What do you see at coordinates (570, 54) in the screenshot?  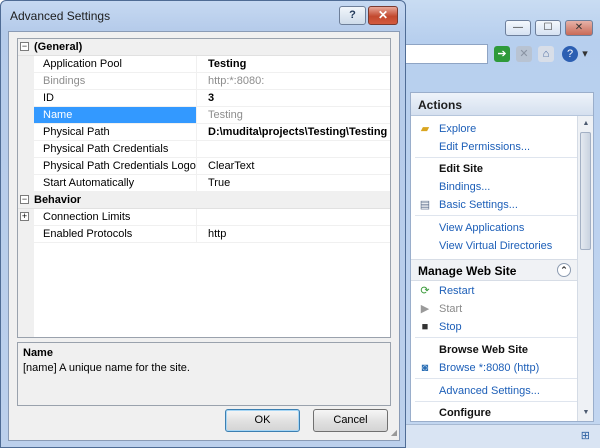 I see `help-icon: ?` at bounding box center [570, 54].